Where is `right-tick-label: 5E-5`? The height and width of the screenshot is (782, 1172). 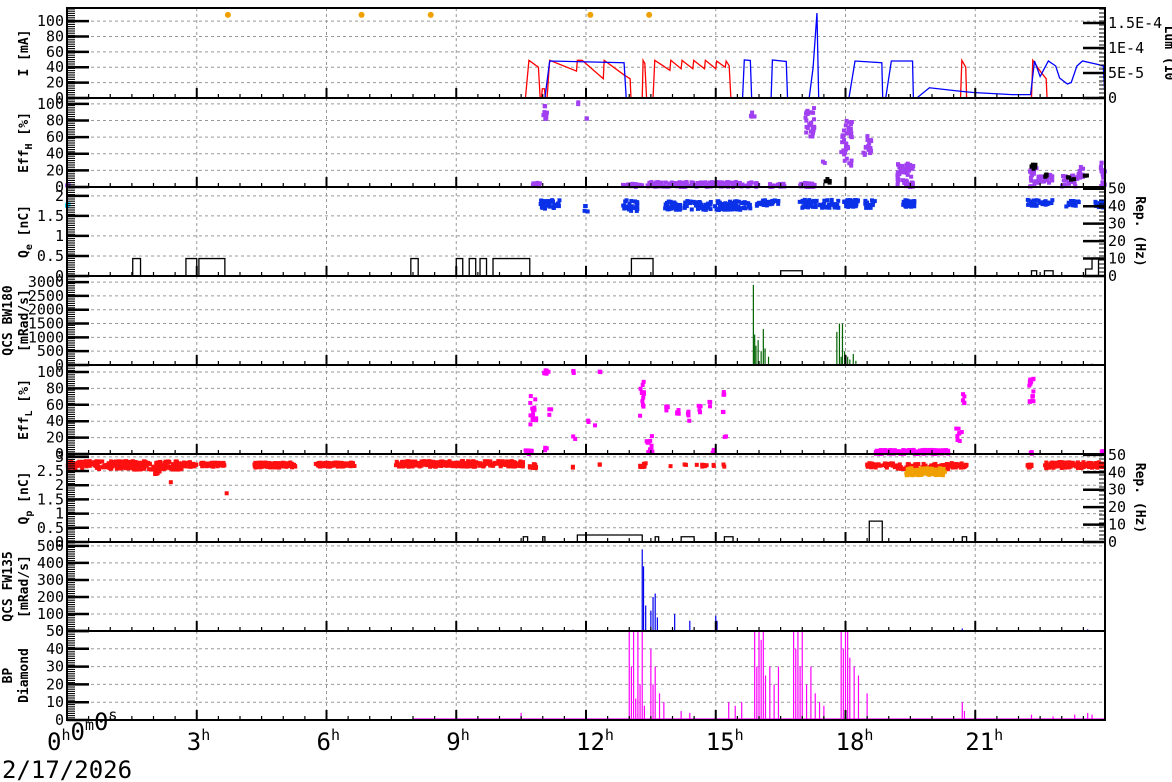
right-tick-label: 5E-5 is located at coordinates (1126, 73).